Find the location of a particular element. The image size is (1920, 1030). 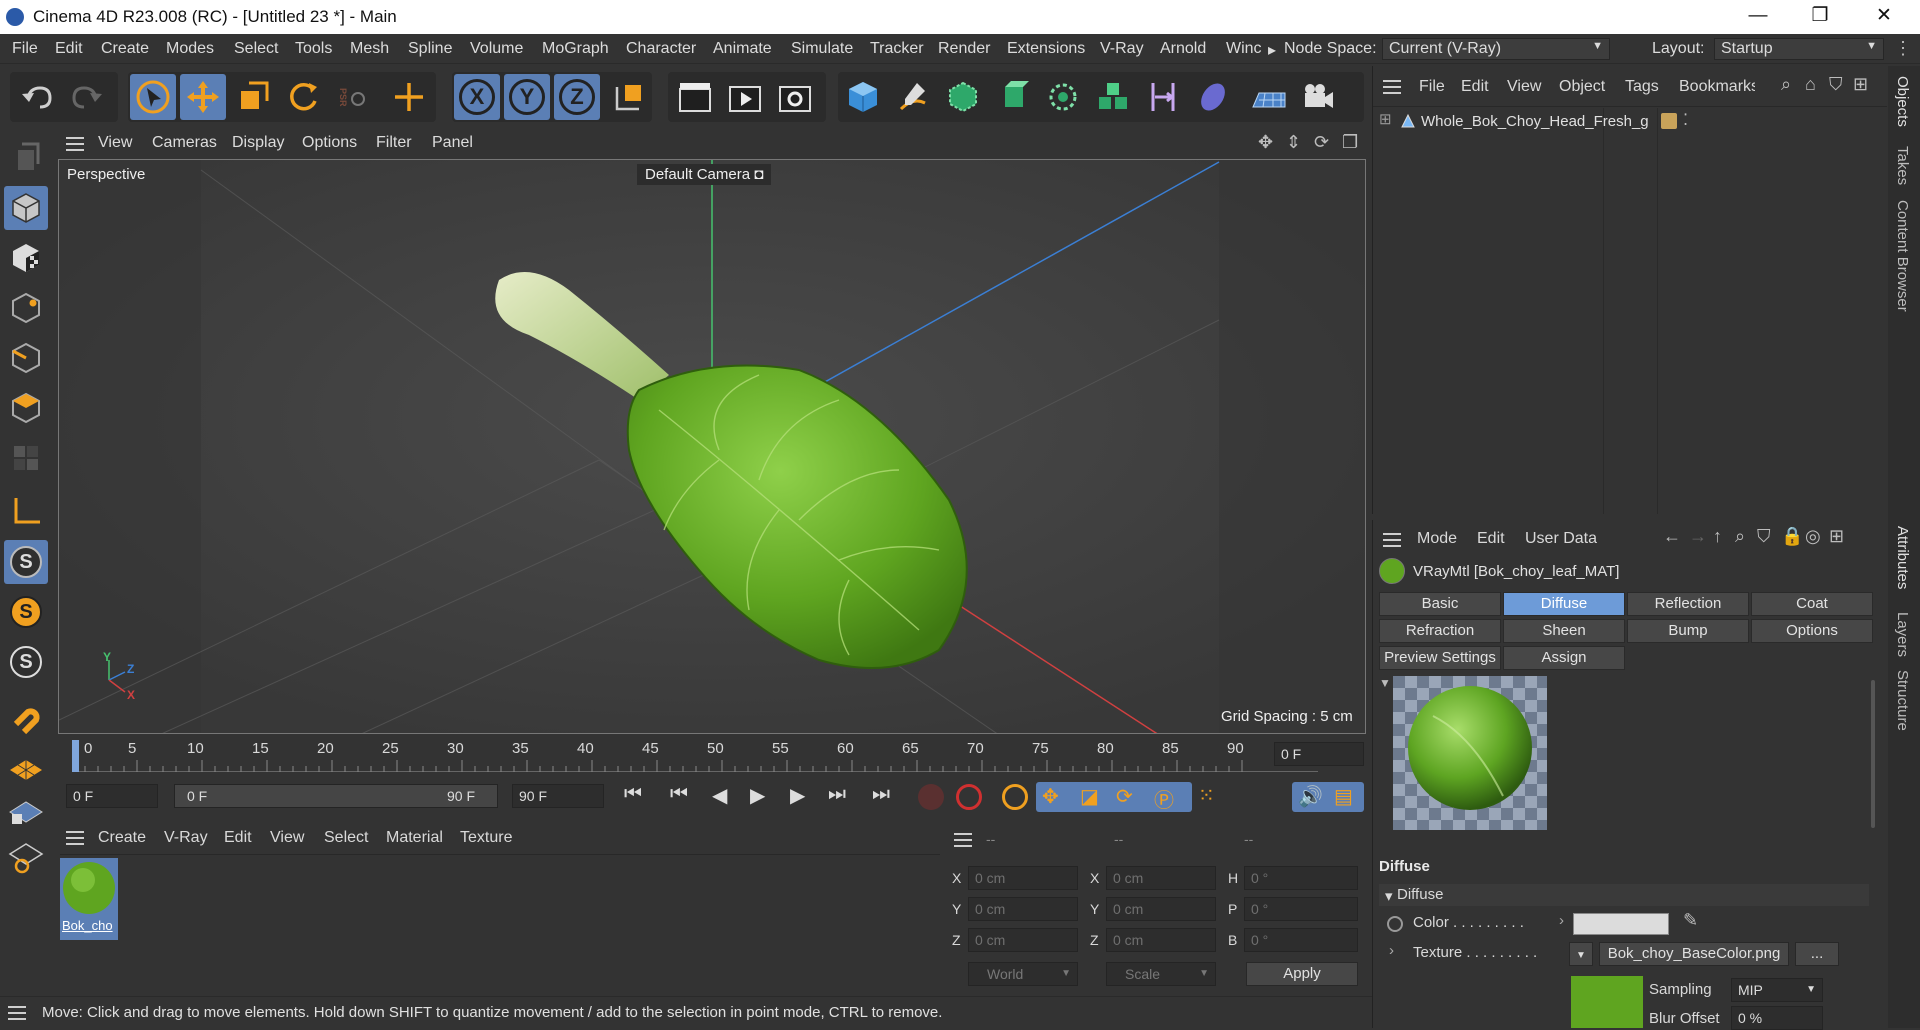

attributes-scrollbar is located at coordinates (1873, 754).